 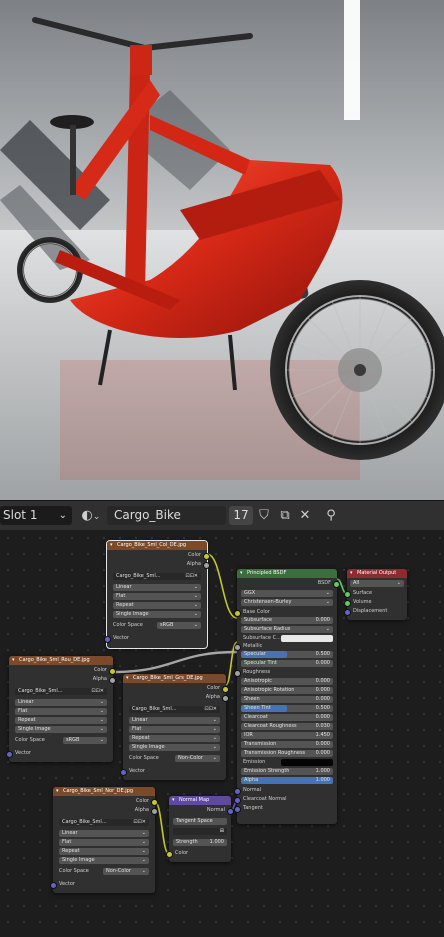 I want to click on clearcoat-roughness-label: Clearcoat Roughness, so click(x=270, y=726).